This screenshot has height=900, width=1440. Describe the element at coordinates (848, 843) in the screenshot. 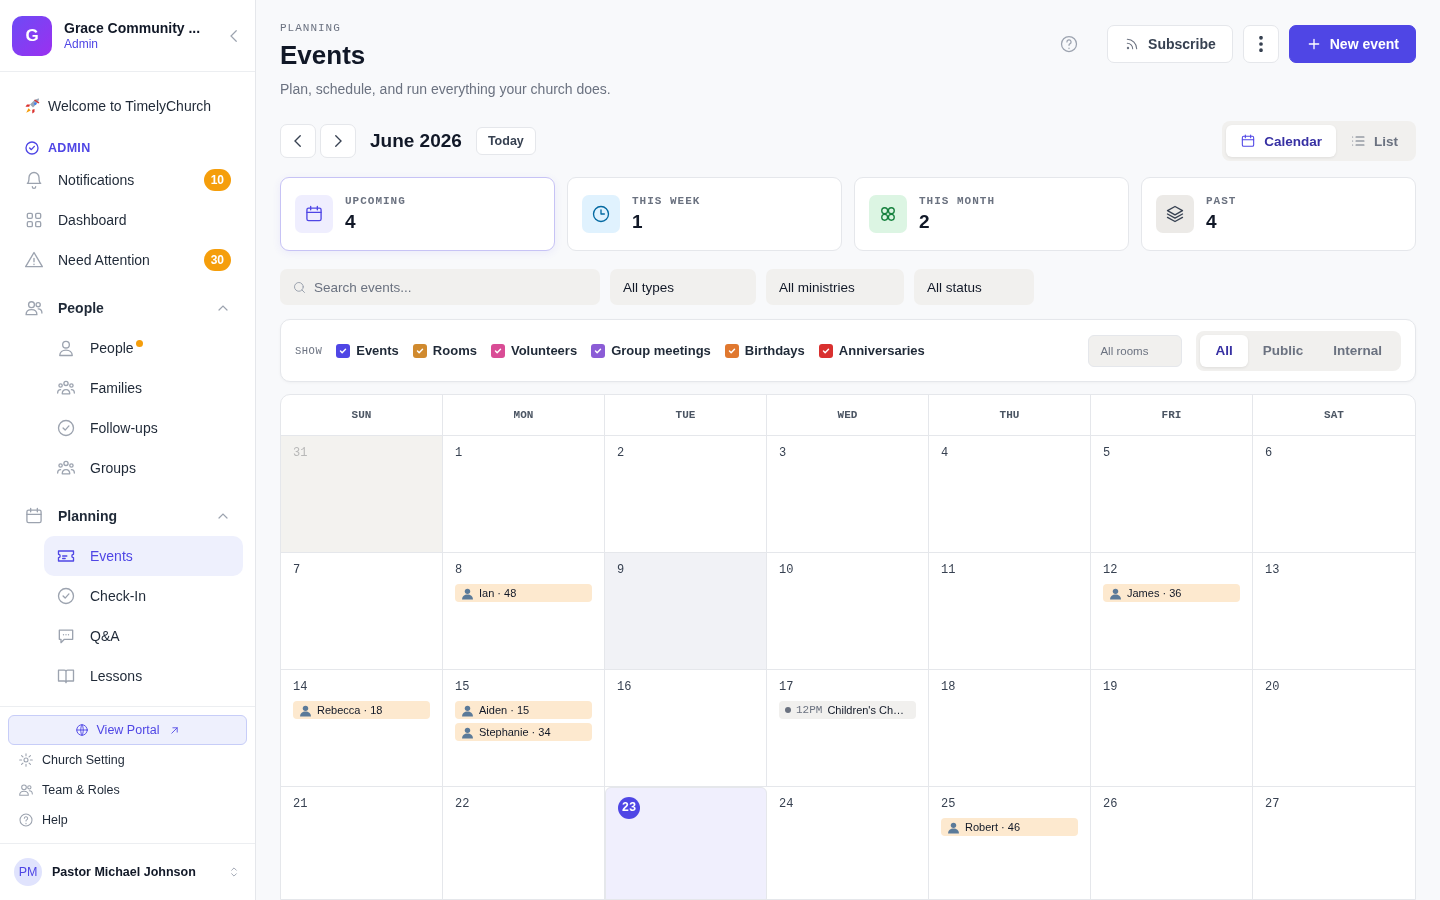

I see `day-cell: 24` at that location.